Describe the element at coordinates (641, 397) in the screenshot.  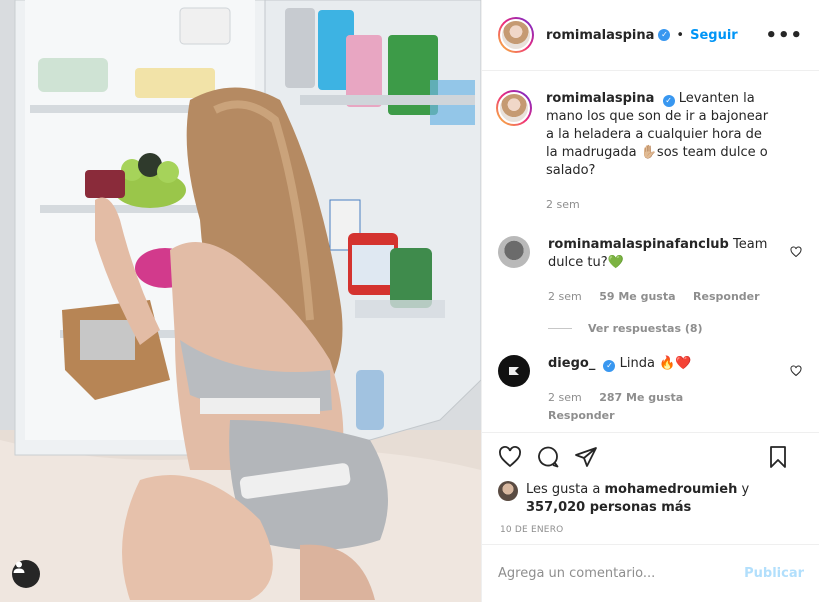
I see `comment-likes: 287 Me gusta` at that location.